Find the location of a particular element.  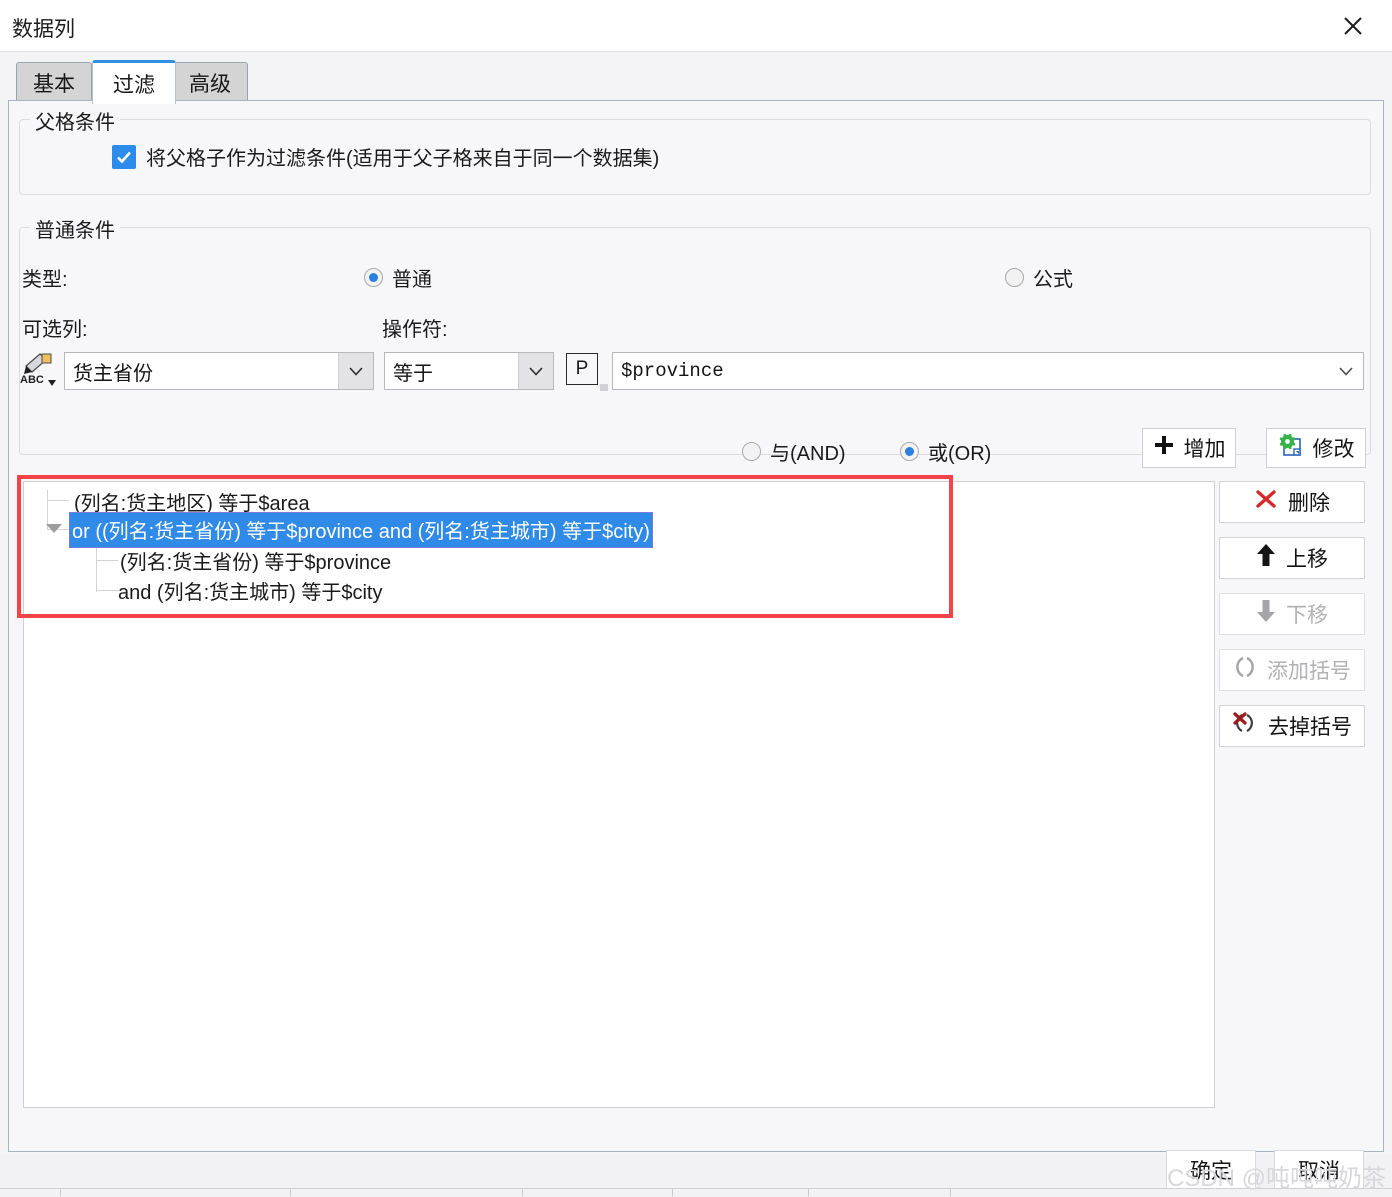

title-bar: 数据列 is located at coordinates (696, 26).